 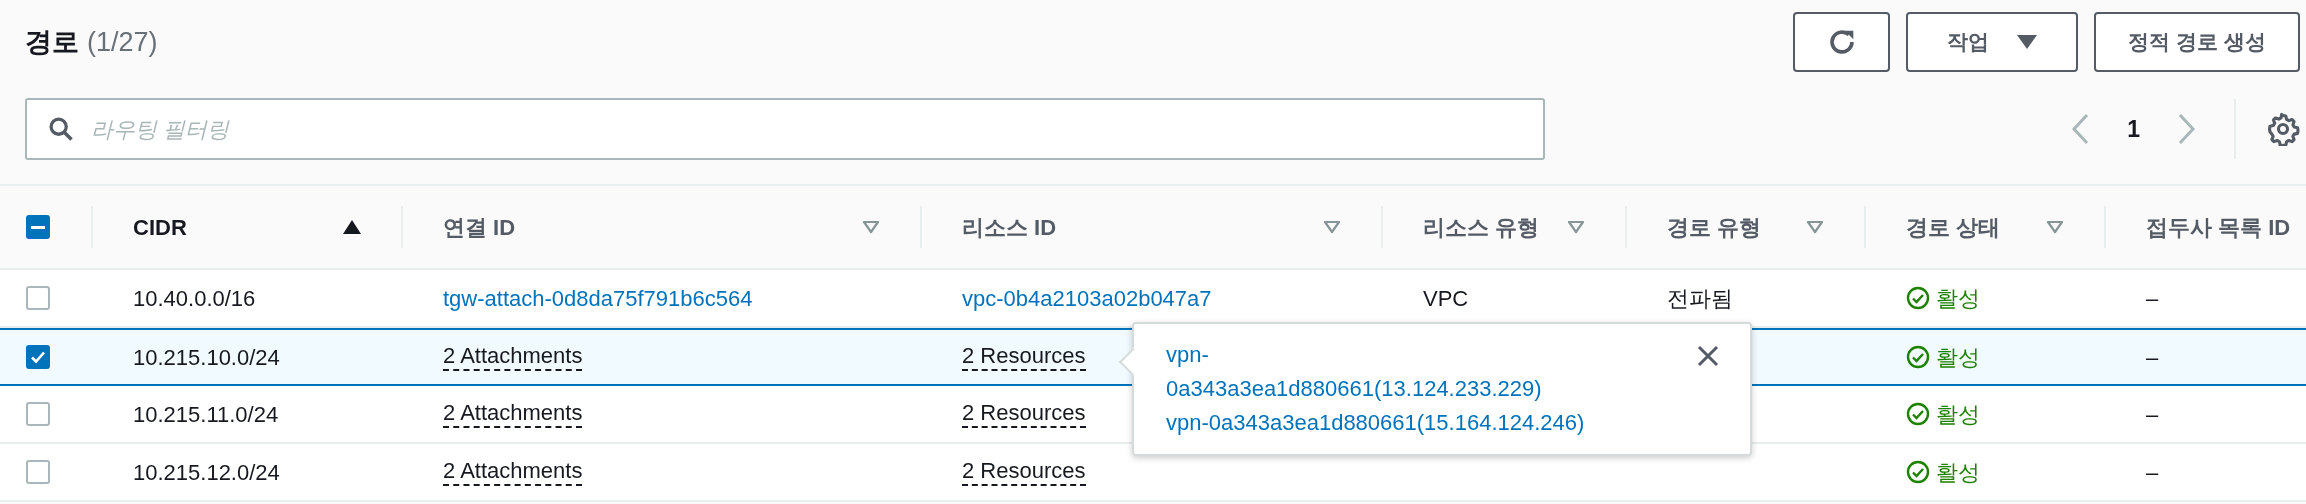 I want to click on page-title: 경로, so click(x=52, y=42).